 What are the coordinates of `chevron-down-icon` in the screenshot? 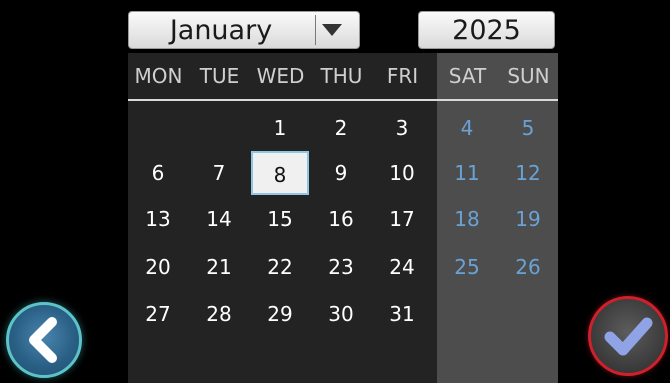 It's located at (332, 30).